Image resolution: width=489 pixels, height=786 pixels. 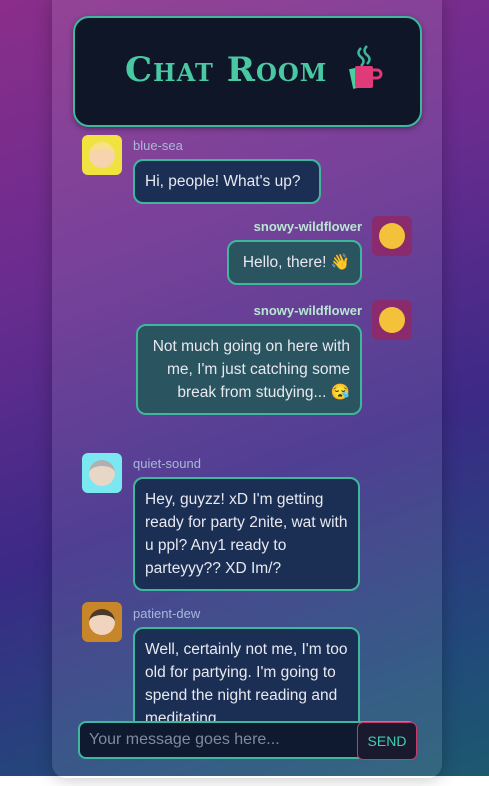 What do you see at coordinates (226, 70) in the screenshot?
I see `page-title: Chat Room` at bounding box center [226, 70].